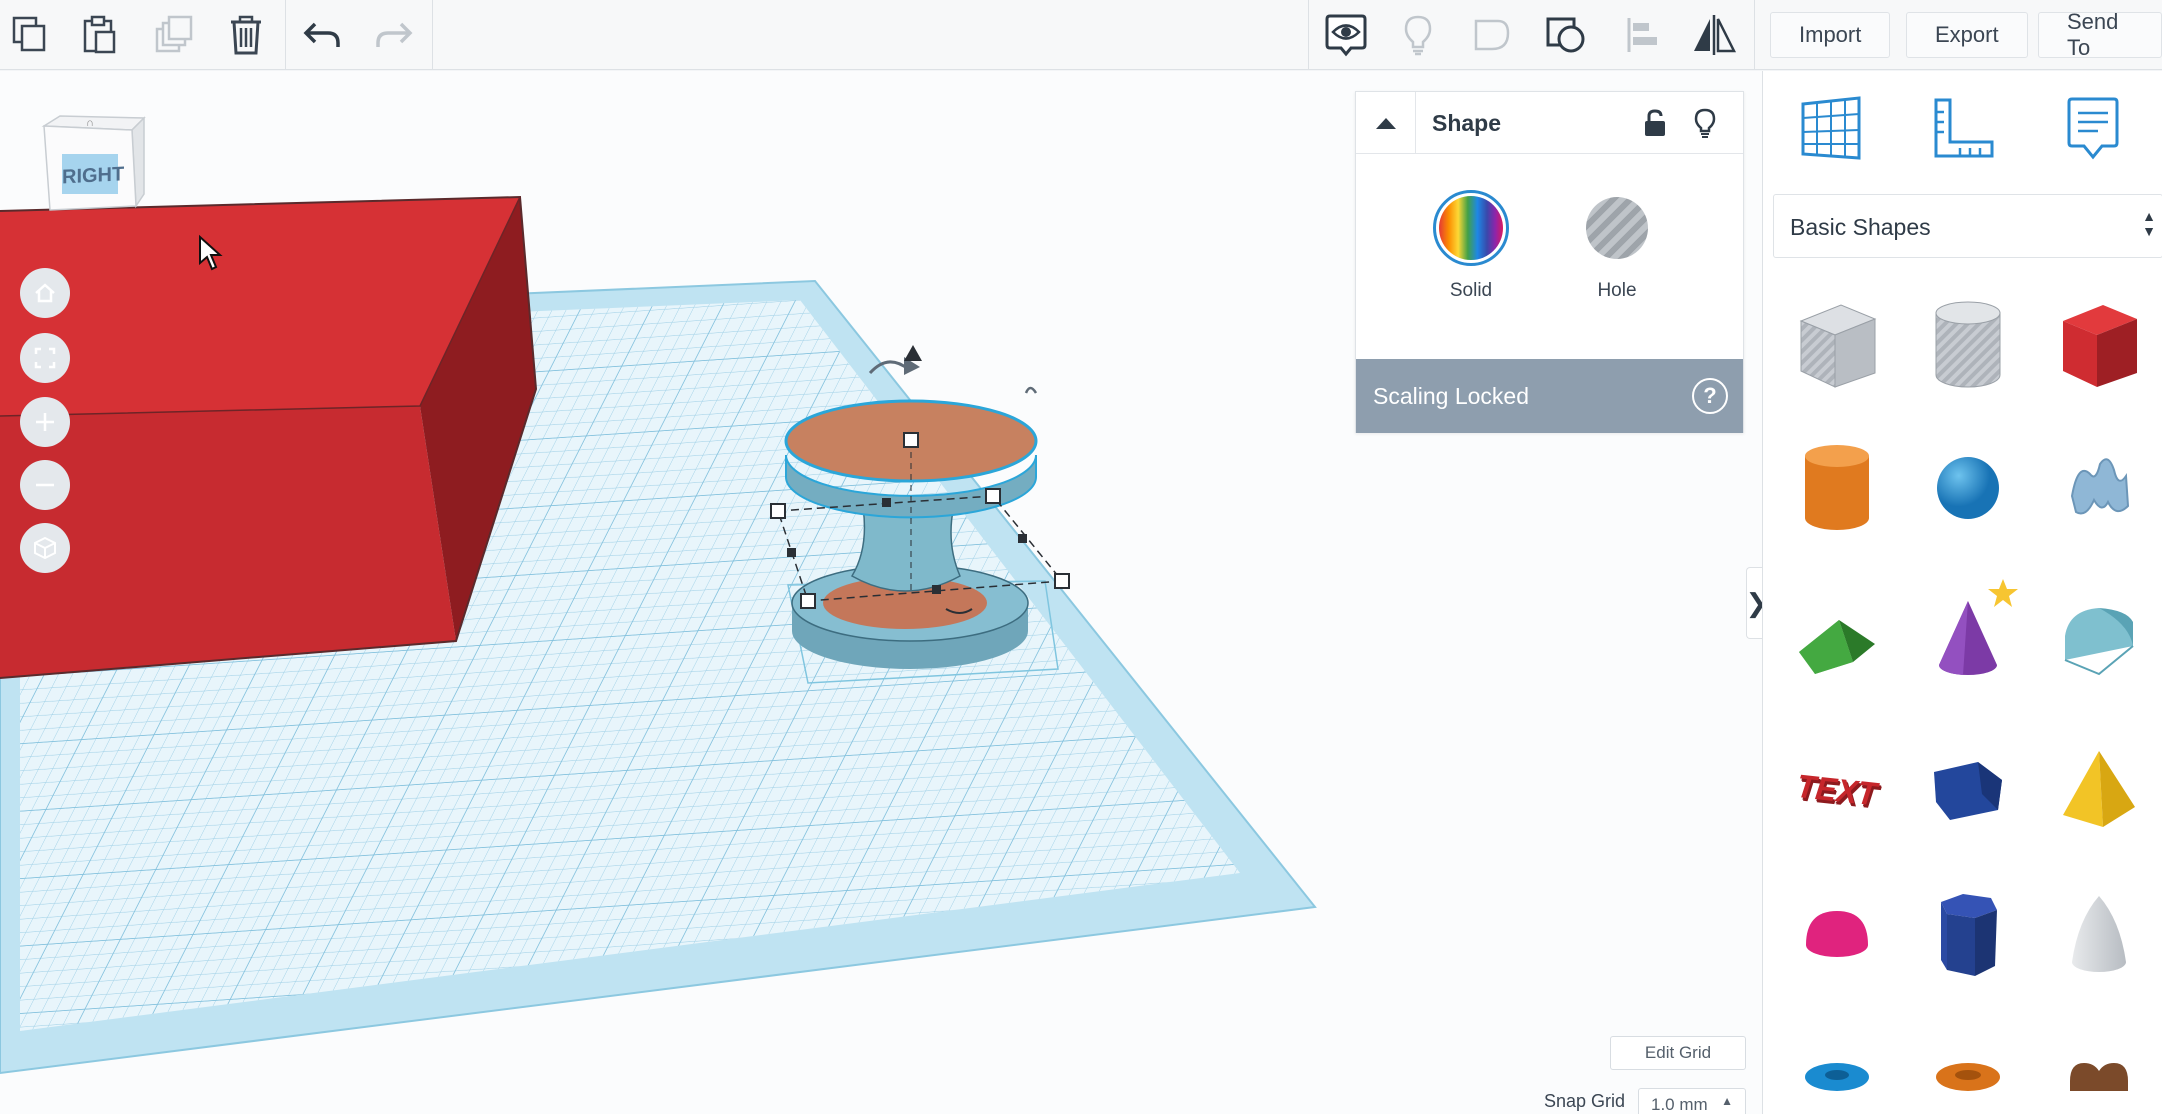 Image resolution: width=2162 pixels, height=1114 pixels. I want to click on home-icon, so click(45, 293).